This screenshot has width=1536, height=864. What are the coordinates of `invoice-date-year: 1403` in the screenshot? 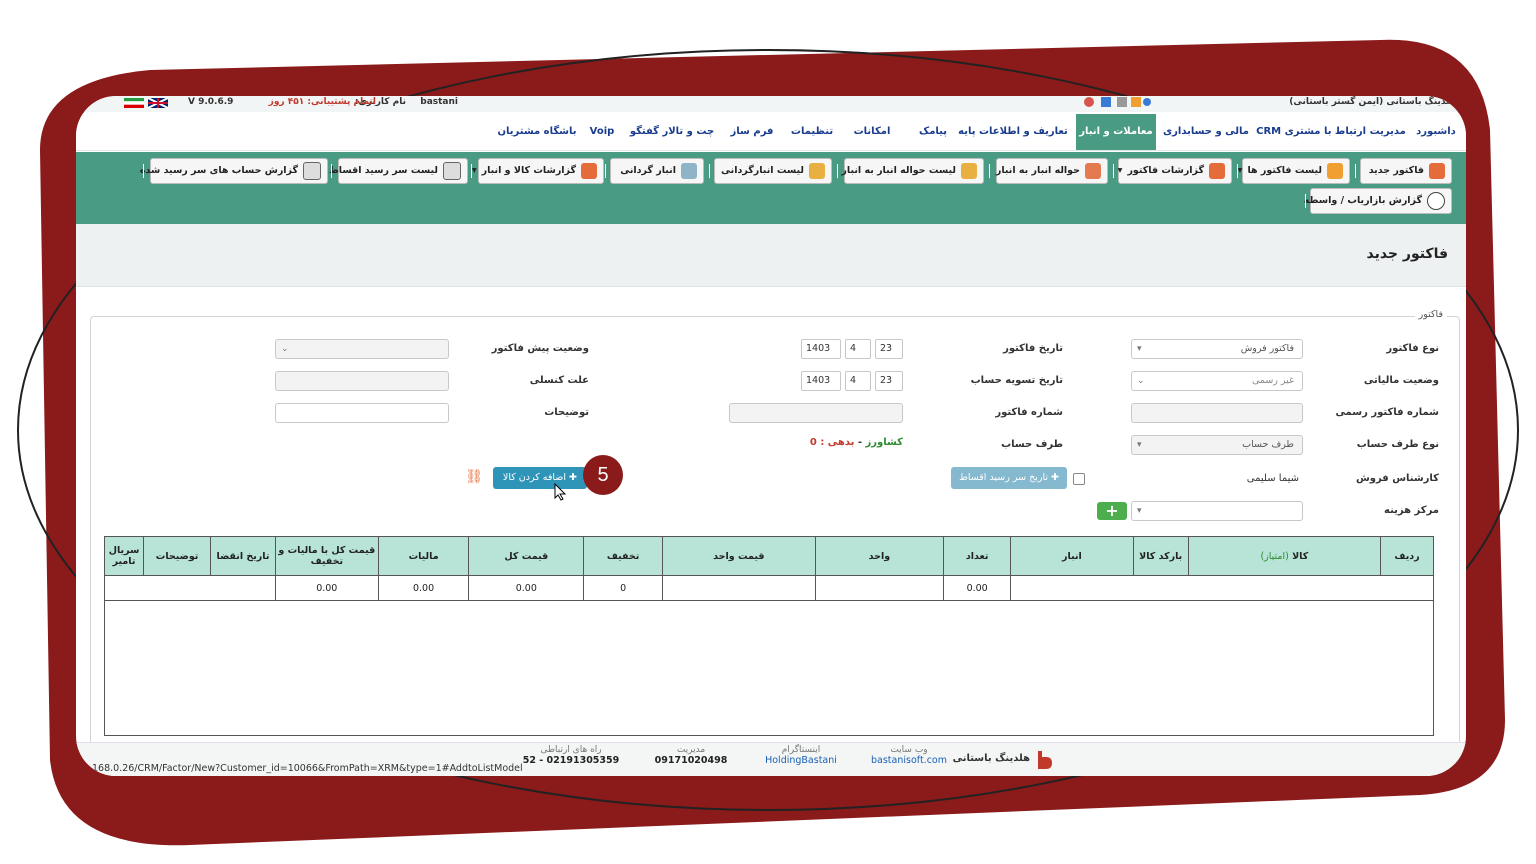 It's located at (821, 349).